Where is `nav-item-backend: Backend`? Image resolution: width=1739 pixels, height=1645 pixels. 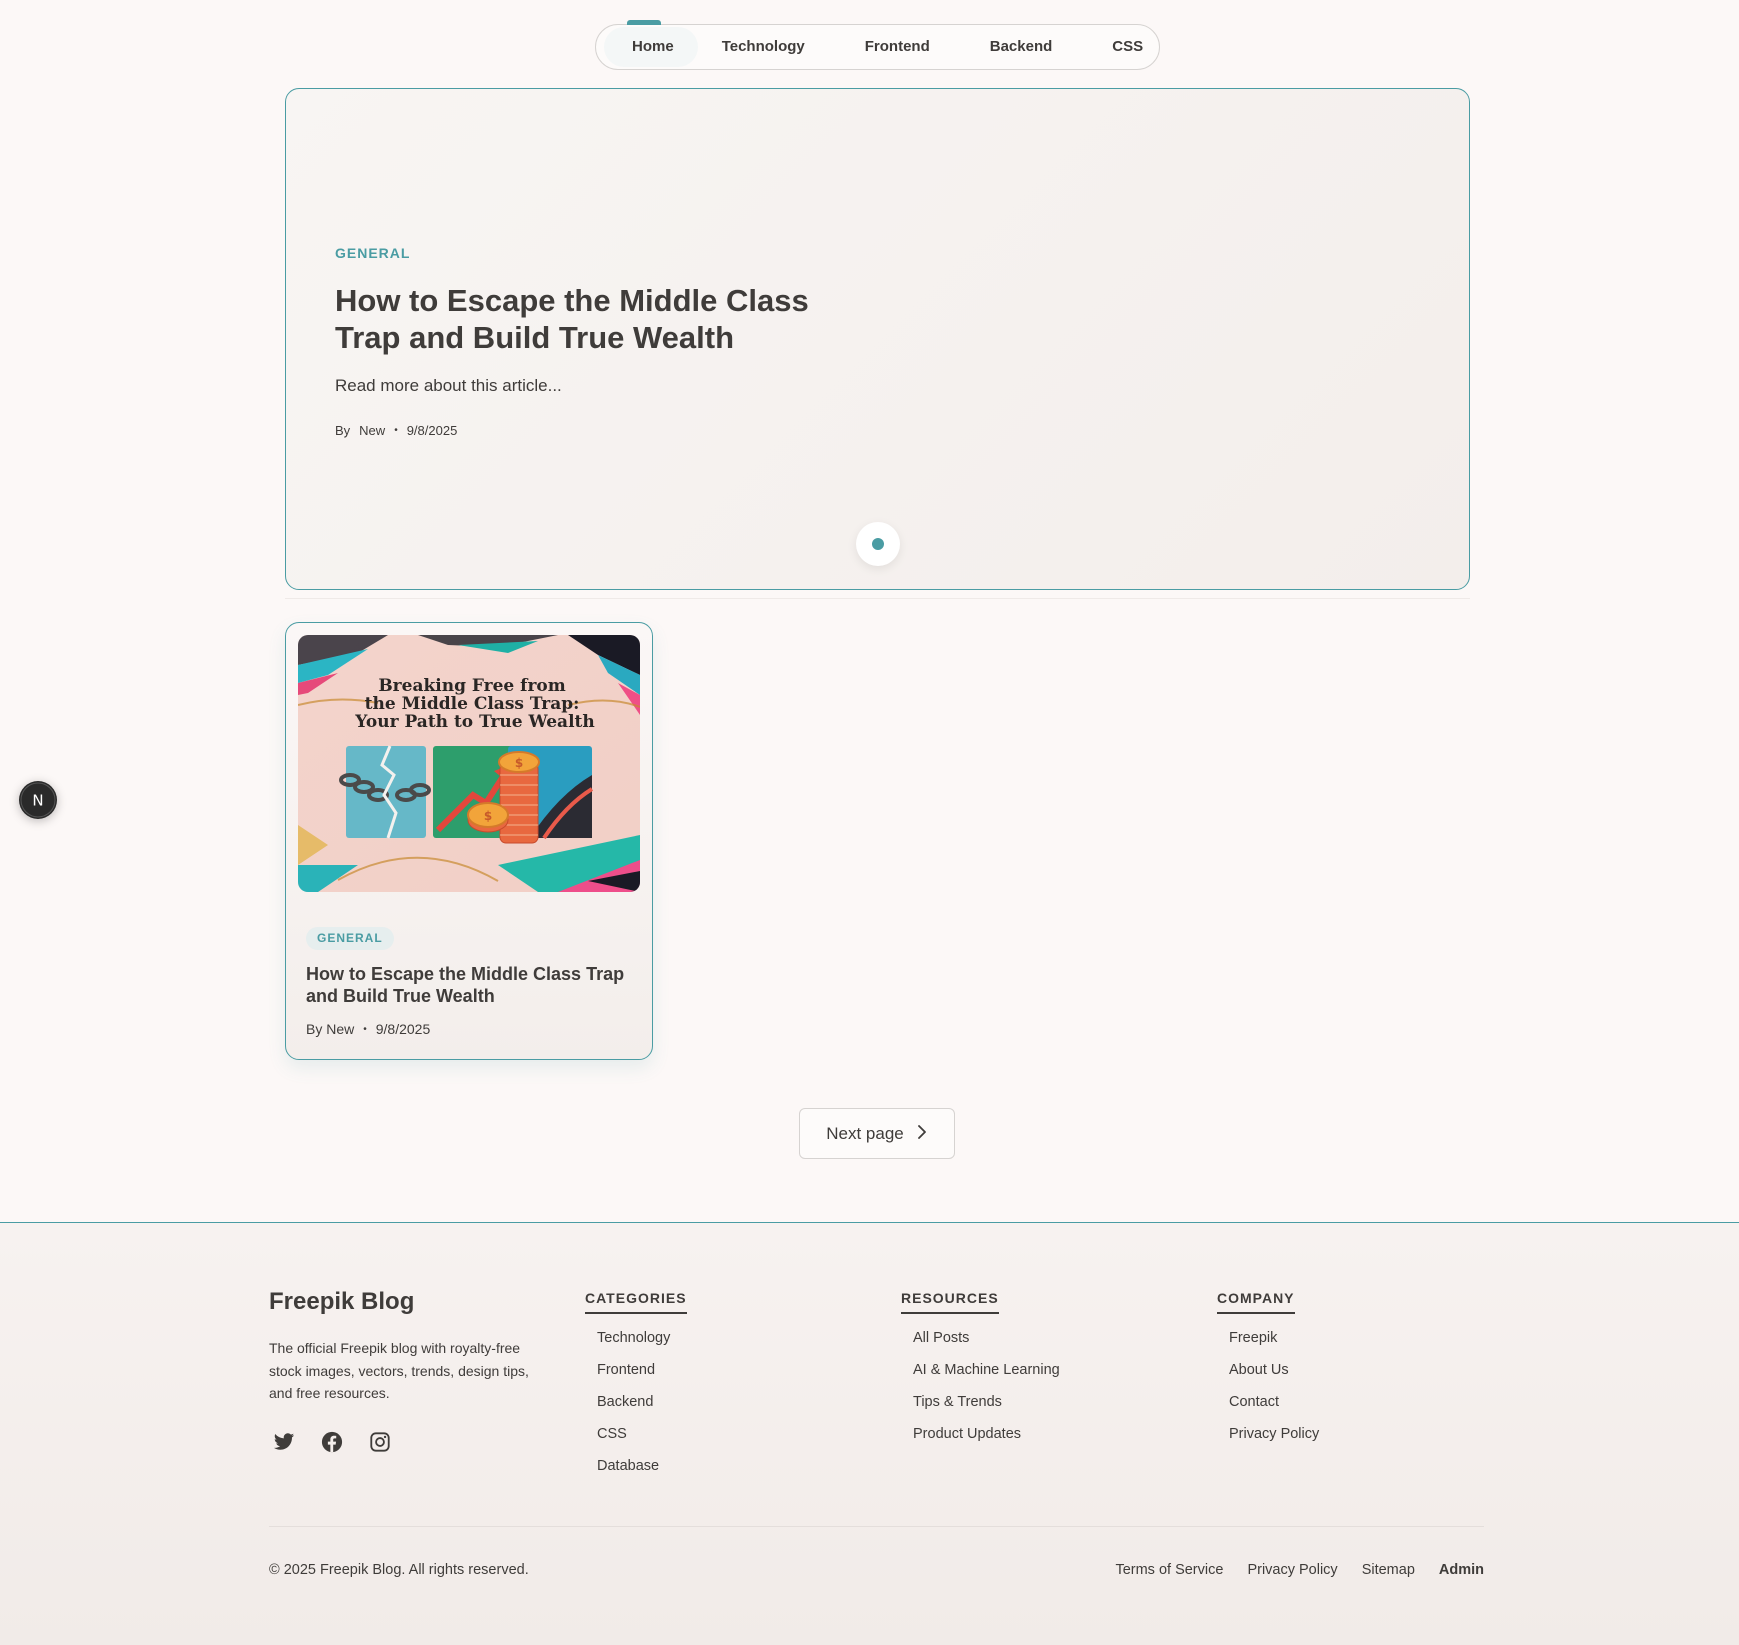
nav-item-backend: Backend is located at coordinates (1021, 47).